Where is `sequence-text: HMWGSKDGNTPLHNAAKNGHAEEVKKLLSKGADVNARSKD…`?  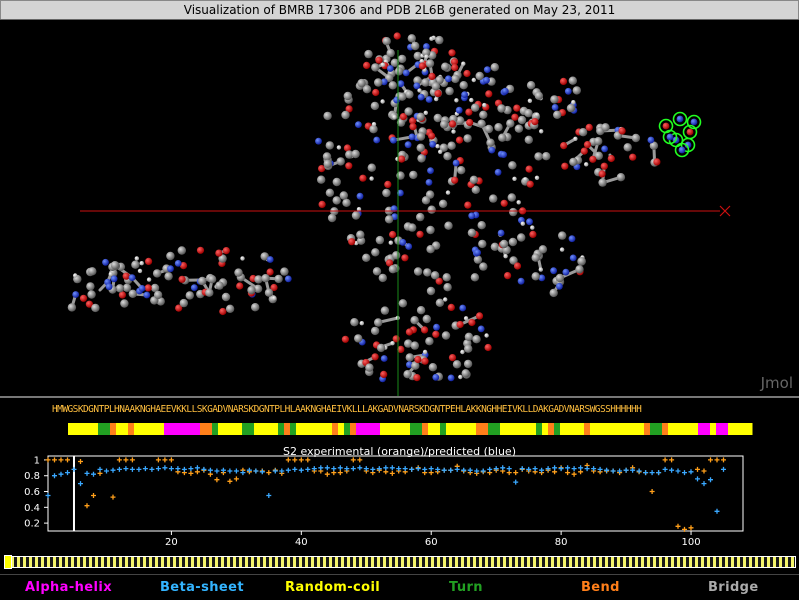
sequence-text: HMWGSKDGNTPLHNAAKNGHAEEVKKLLSKGADVNARSKD… is located at coordinates (346, 409).